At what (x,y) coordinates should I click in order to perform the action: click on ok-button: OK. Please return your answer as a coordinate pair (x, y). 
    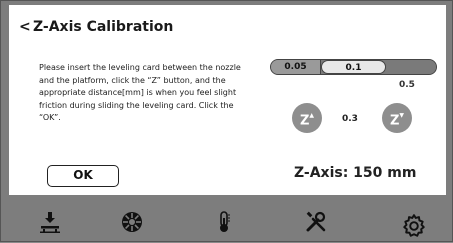
    Looking at the image, I should click on (83, 176).